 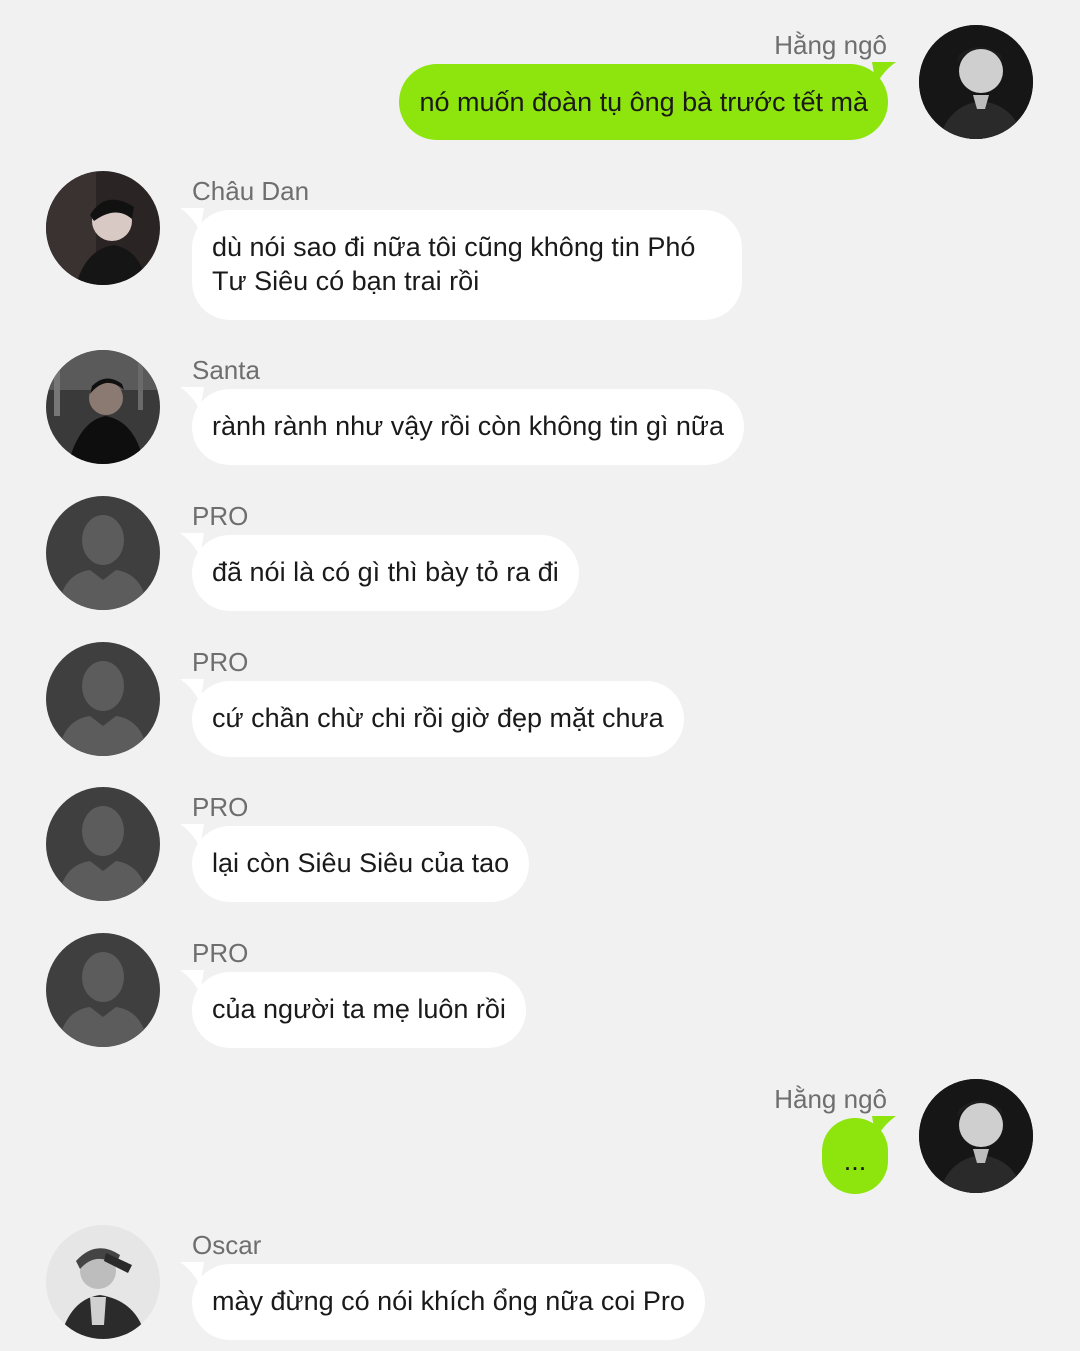 What do you see at coordinates (251, 191) in the screenshot?
I see `sender-name: Châu Dan` at bounding box center [251, 191].